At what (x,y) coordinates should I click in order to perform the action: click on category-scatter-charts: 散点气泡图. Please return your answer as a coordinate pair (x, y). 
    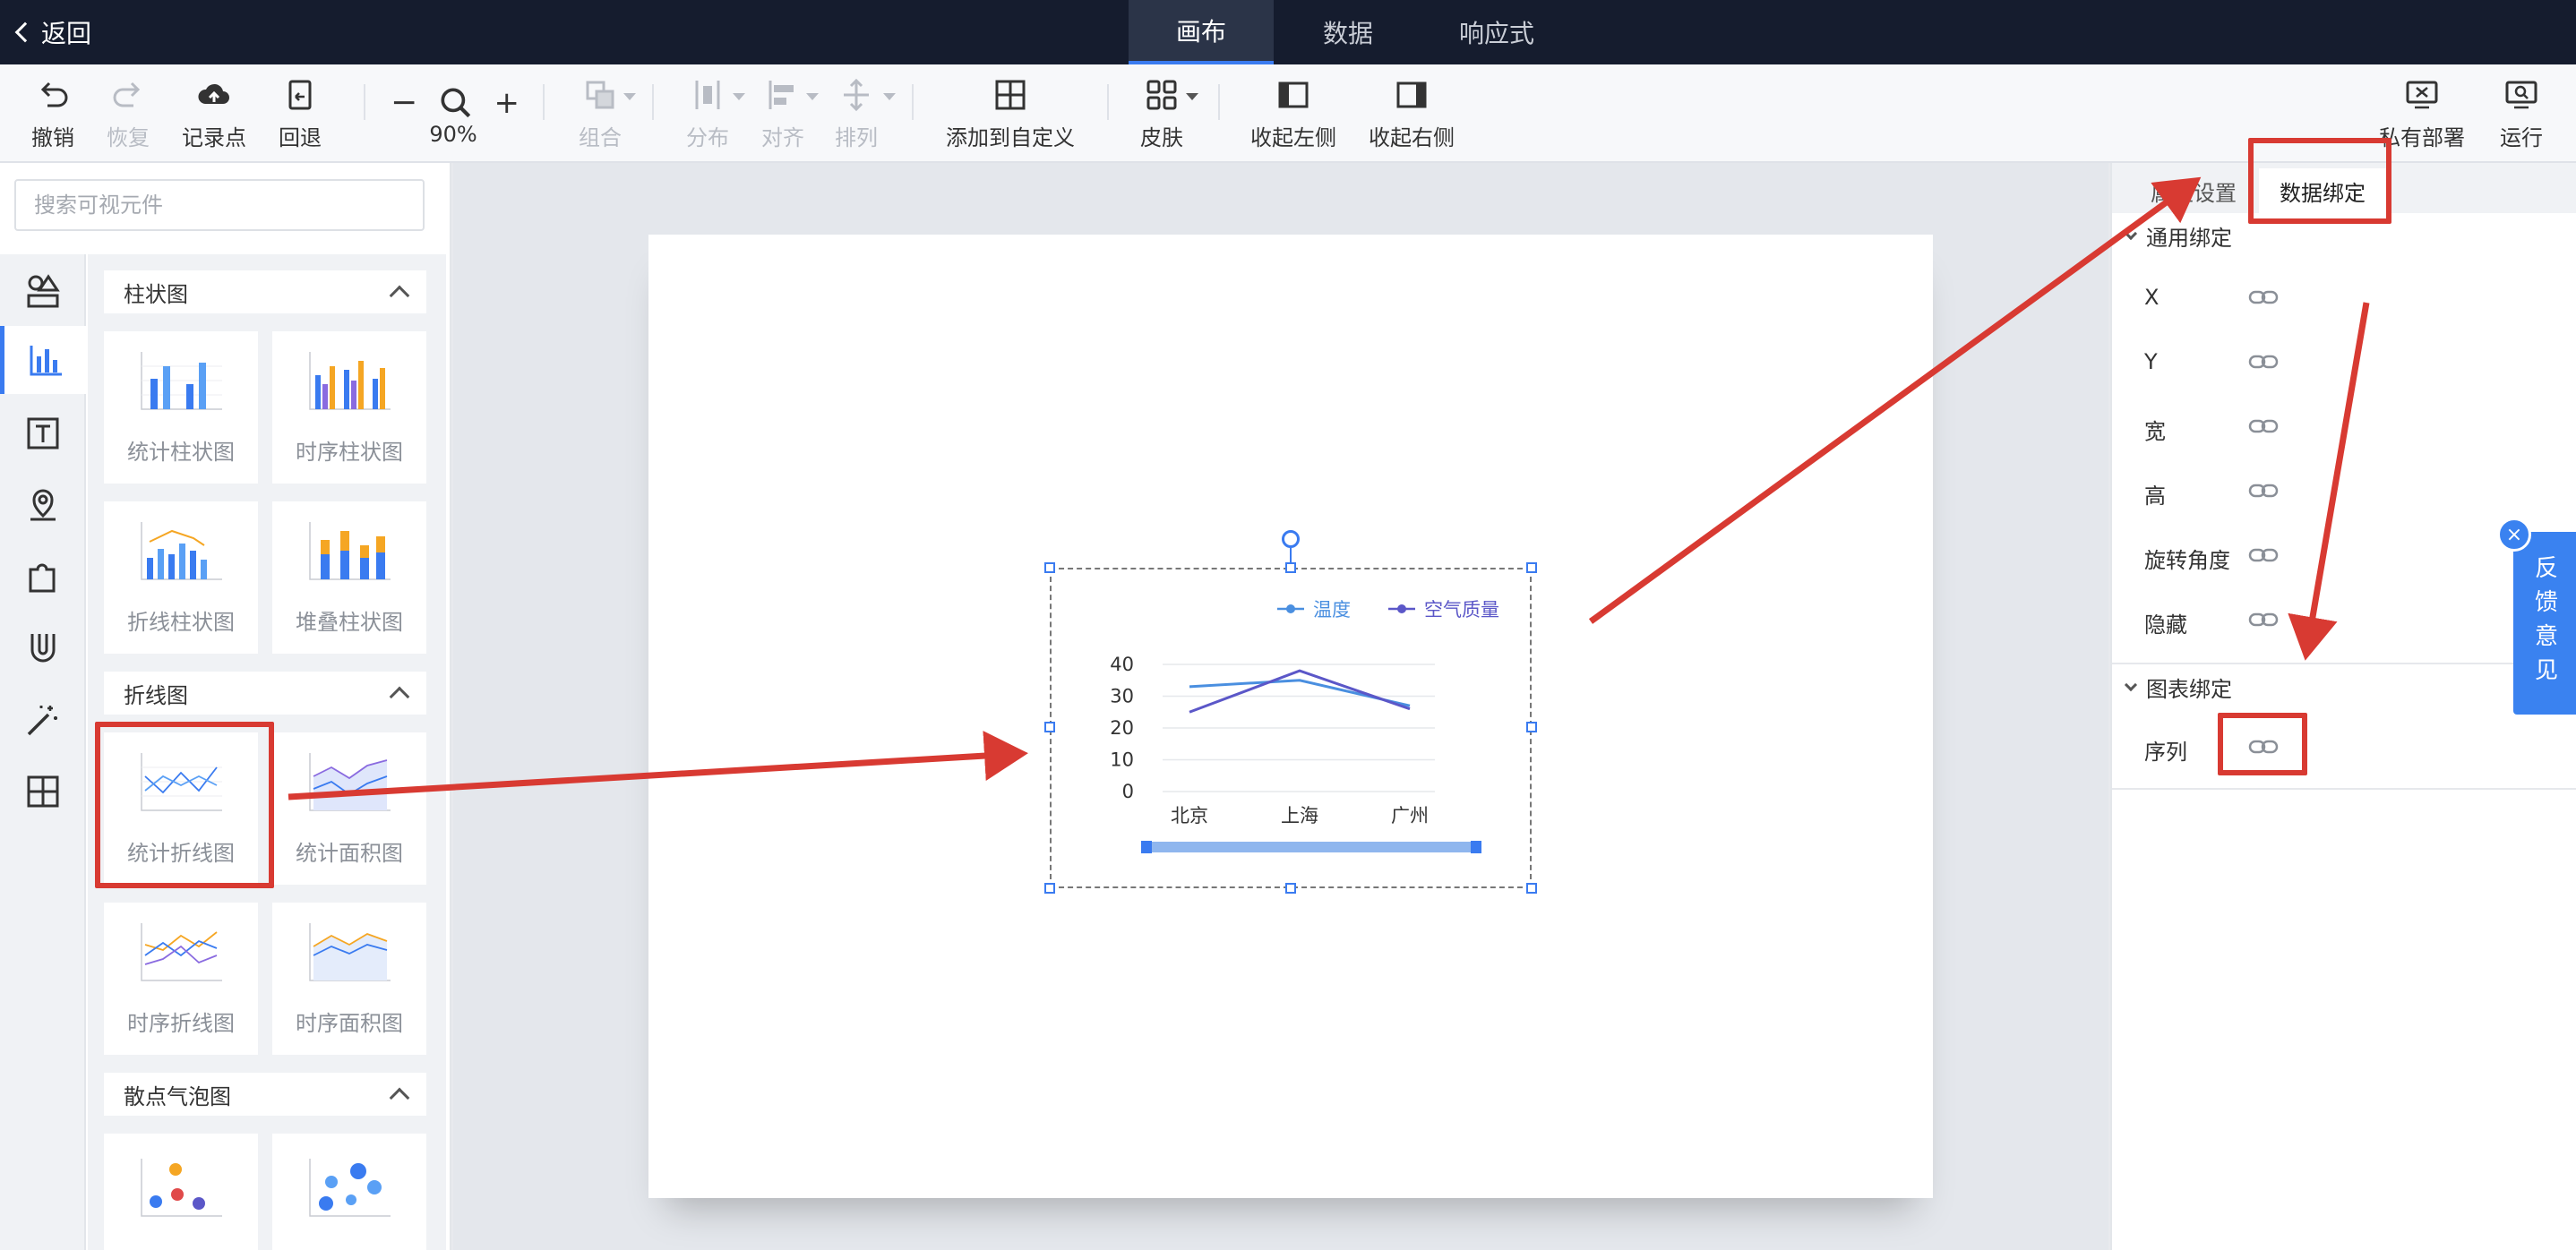
    Looking at the image, I should click on (265, 1094).